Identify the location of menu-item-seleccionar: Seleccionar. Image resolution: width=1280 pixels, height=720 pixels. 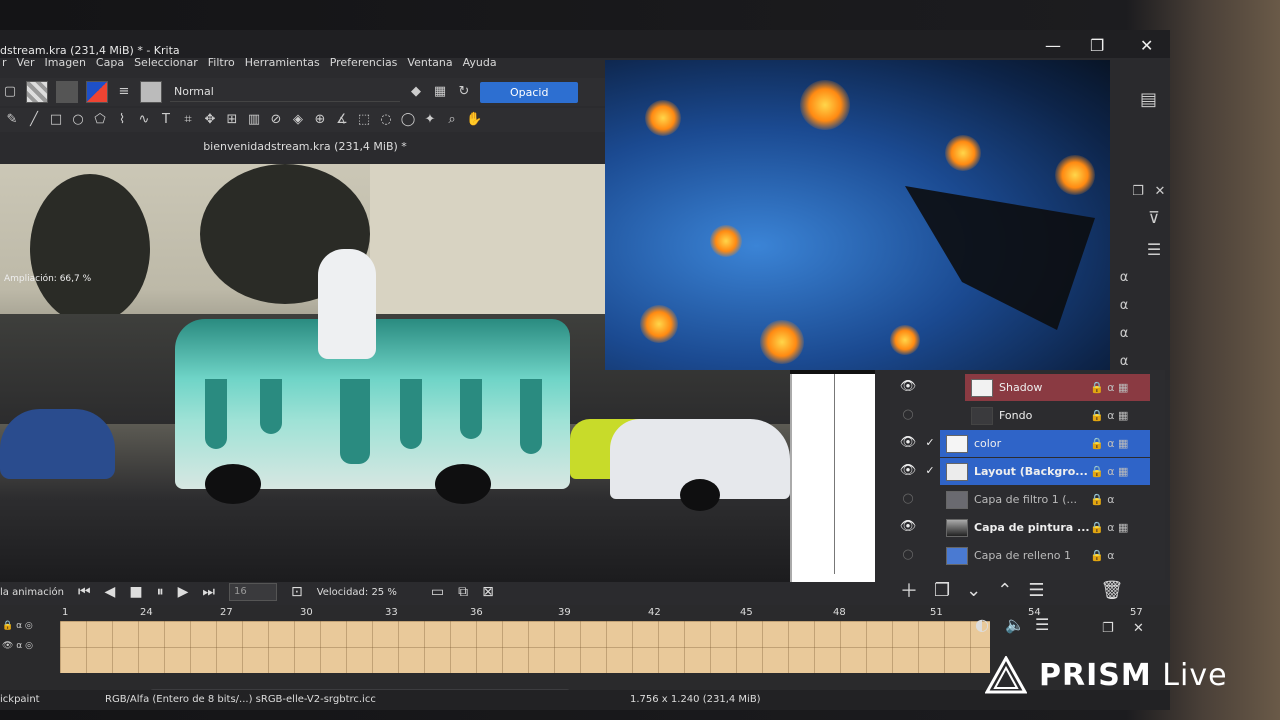
(166, 65).